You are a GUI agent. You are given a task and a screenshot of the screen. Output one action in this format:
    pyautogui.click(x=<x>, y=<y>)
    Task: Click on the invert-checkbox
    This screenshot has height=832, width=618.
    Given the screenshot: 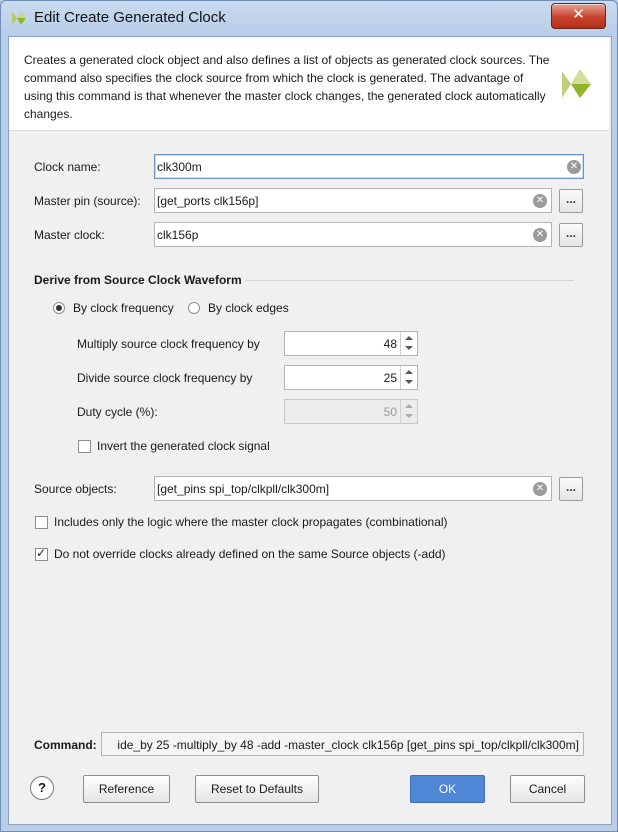 What is the action you would take?
    pyautogui.click(x=84, y=446)
    